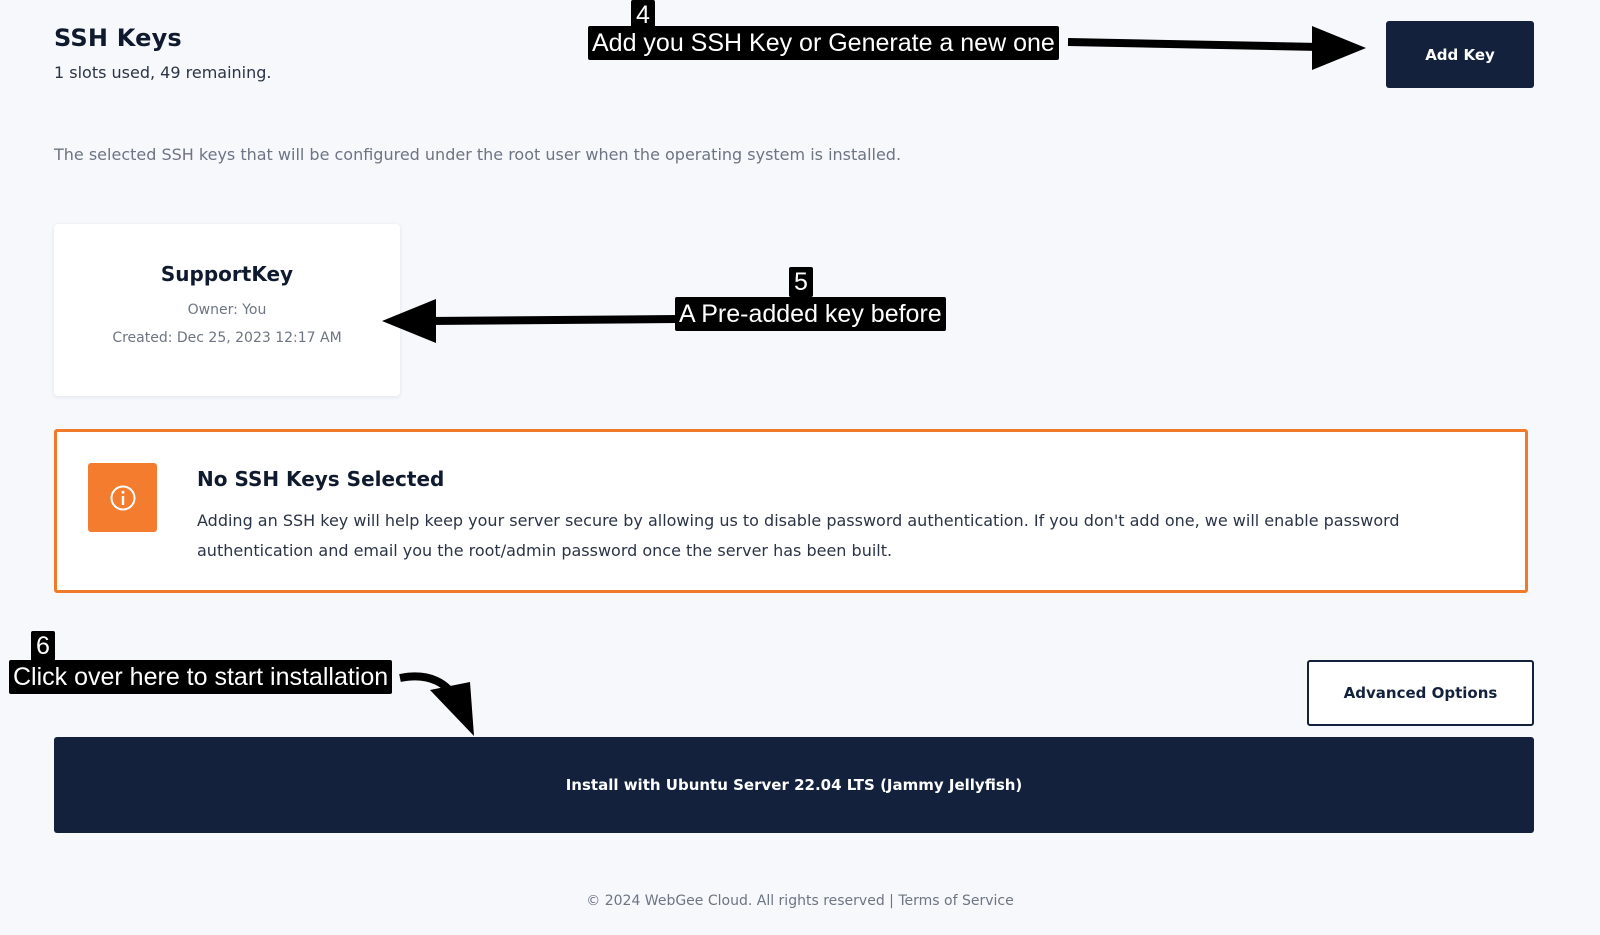 This screenshot has width=1600, height=935. Describe the element at coordinates (823, 43) in the screenshot. I see `annotation-label-4: Add you SSH Key or Generate a new one` at that location.